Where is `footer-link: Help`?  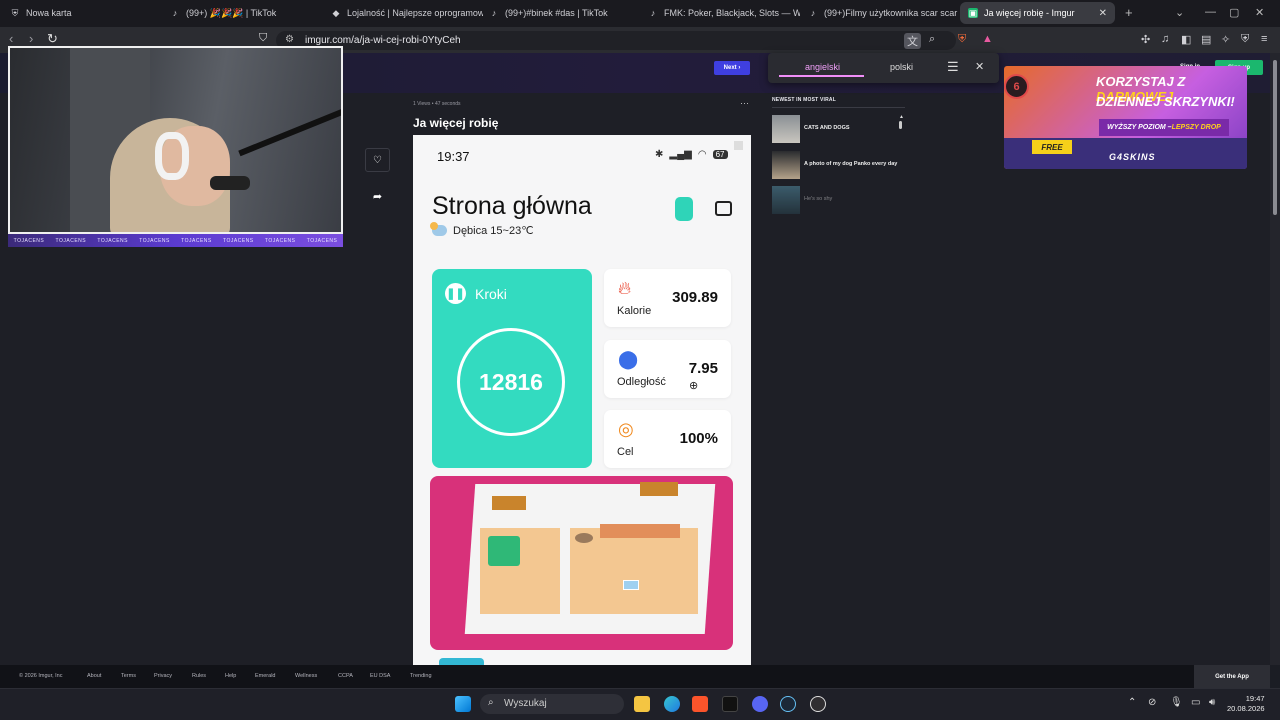 footer-link: Help is located at coordinates (230, 676).